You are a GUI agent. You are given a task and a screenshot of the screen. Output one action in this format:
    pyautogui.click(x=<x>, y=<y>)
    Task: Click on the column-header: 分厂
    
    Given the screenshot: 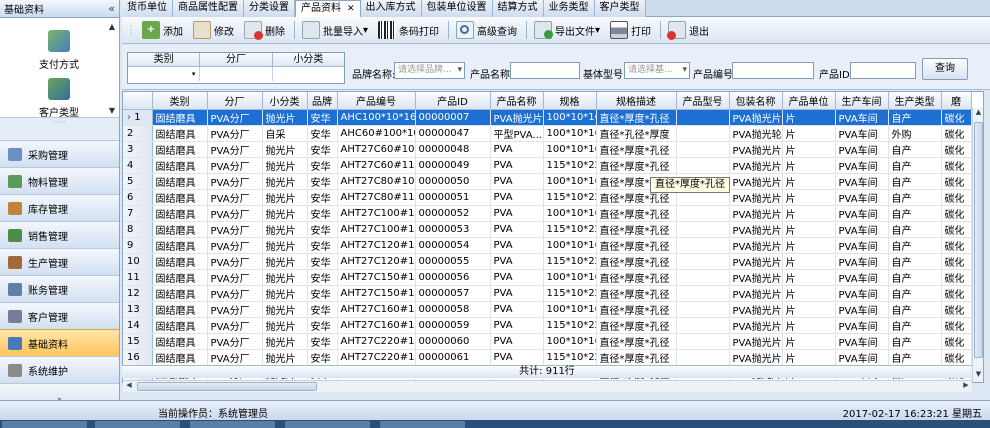 What is the action you would take?
    pyautogui.click(x=235, y=101)
    